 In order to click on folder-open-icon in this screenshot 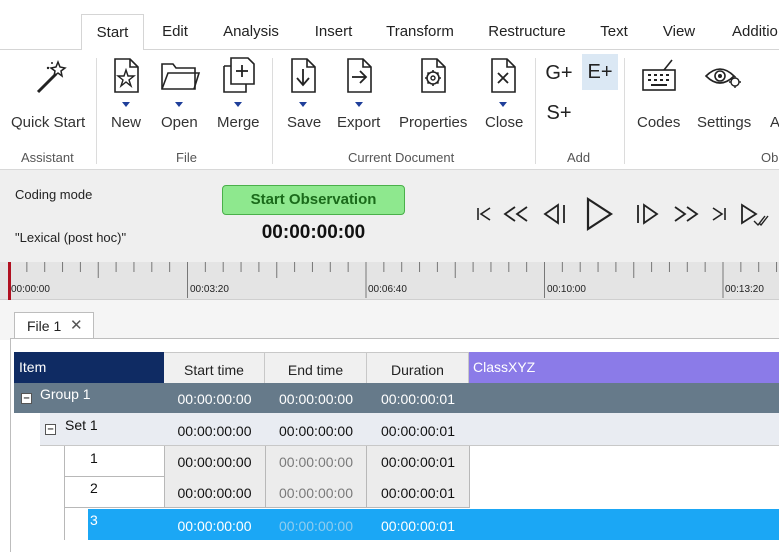, I will do `click(181, 76)`.